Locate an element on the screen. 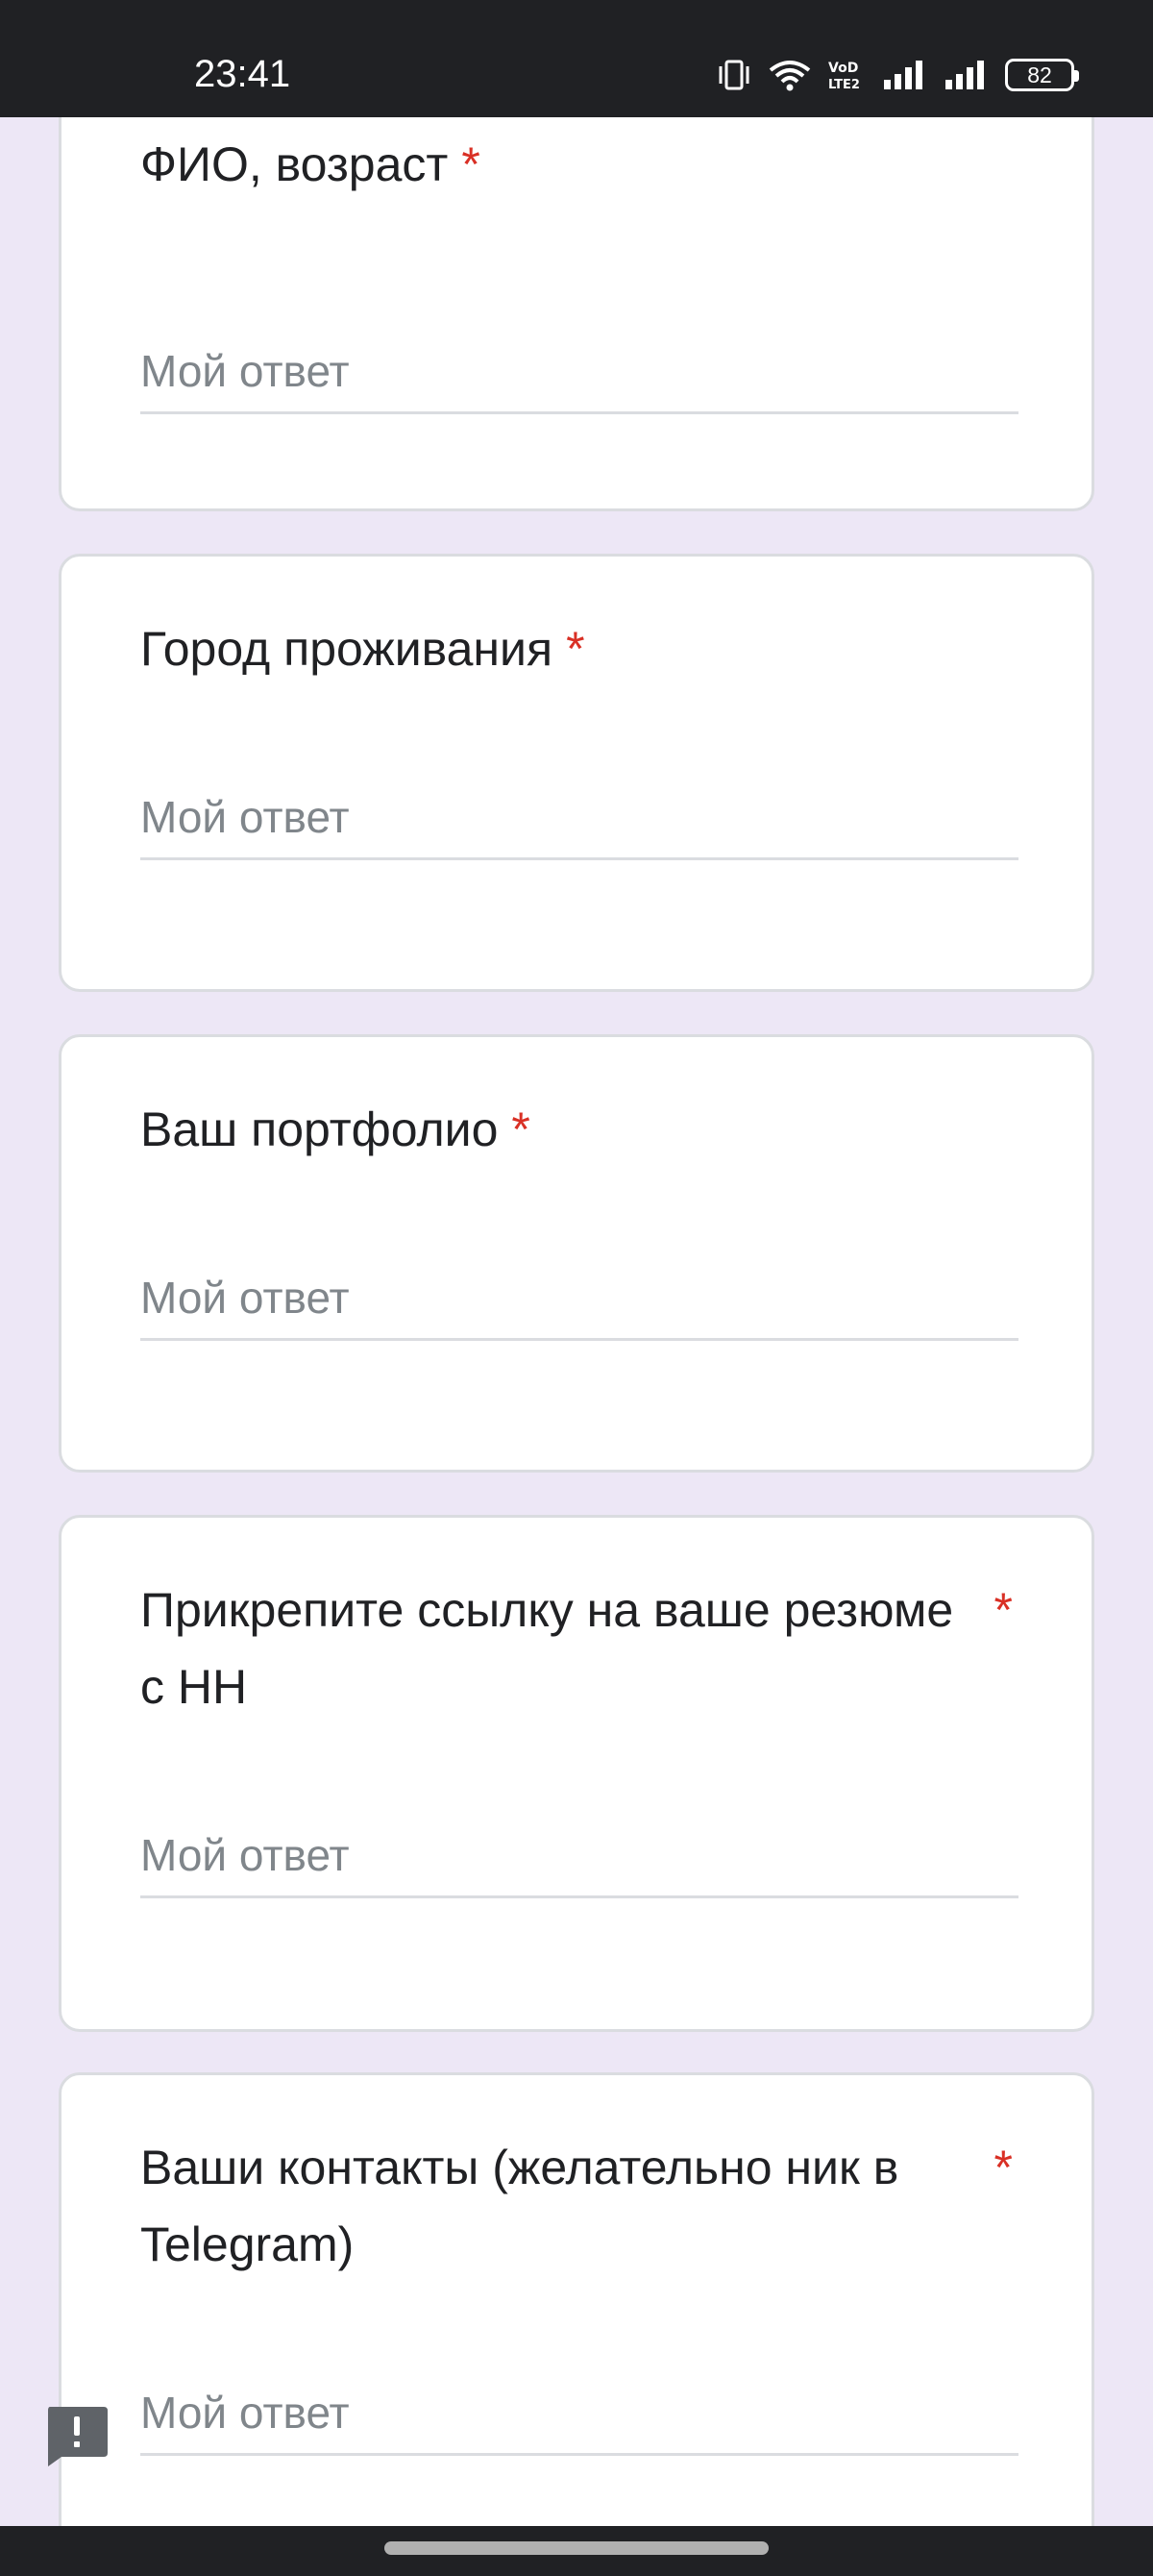 This screenshot has width=1153, height=2576. question-title: Прикрепите ссылку на ваше резюме с HH * is located at coordinates (576, 1648).